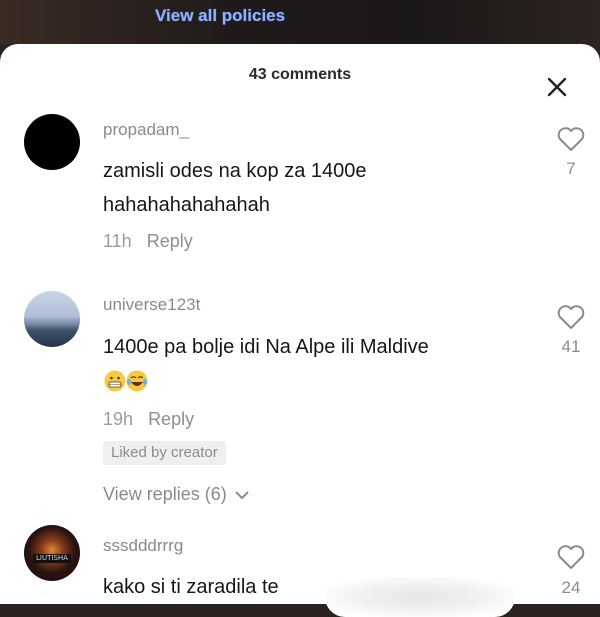  What do you see at coordinates (571, 346) in the screenshot?
I see `like-count: 41` at bounding box center [571, 346].